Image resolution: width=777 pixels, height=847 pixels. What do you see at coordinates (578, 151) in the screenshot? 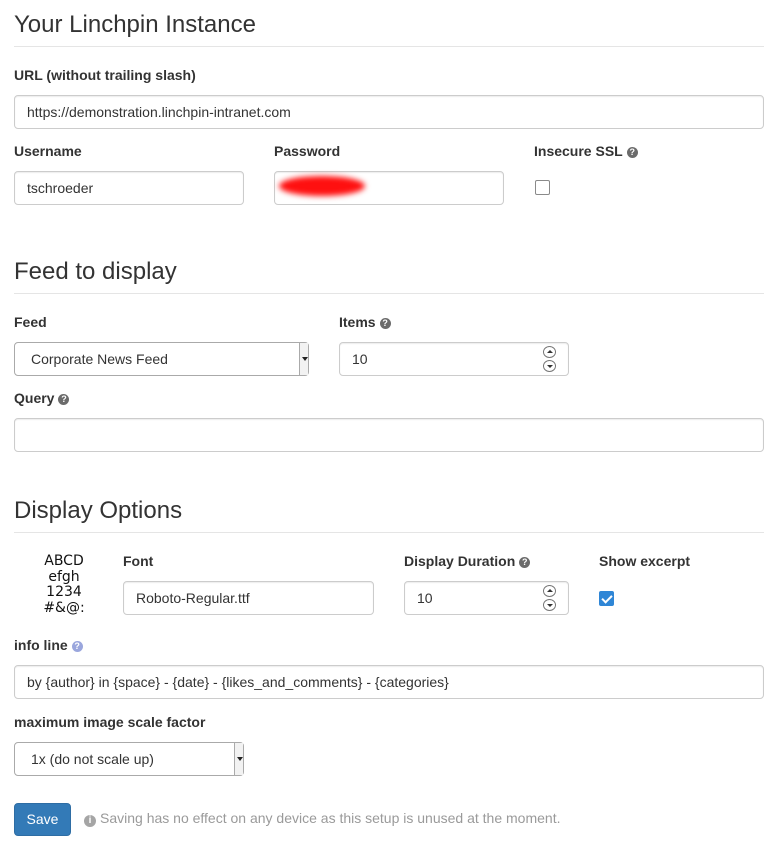
I see `insecure-ssl-label-text: Insecure SSL` at bounding box center [578, 151].